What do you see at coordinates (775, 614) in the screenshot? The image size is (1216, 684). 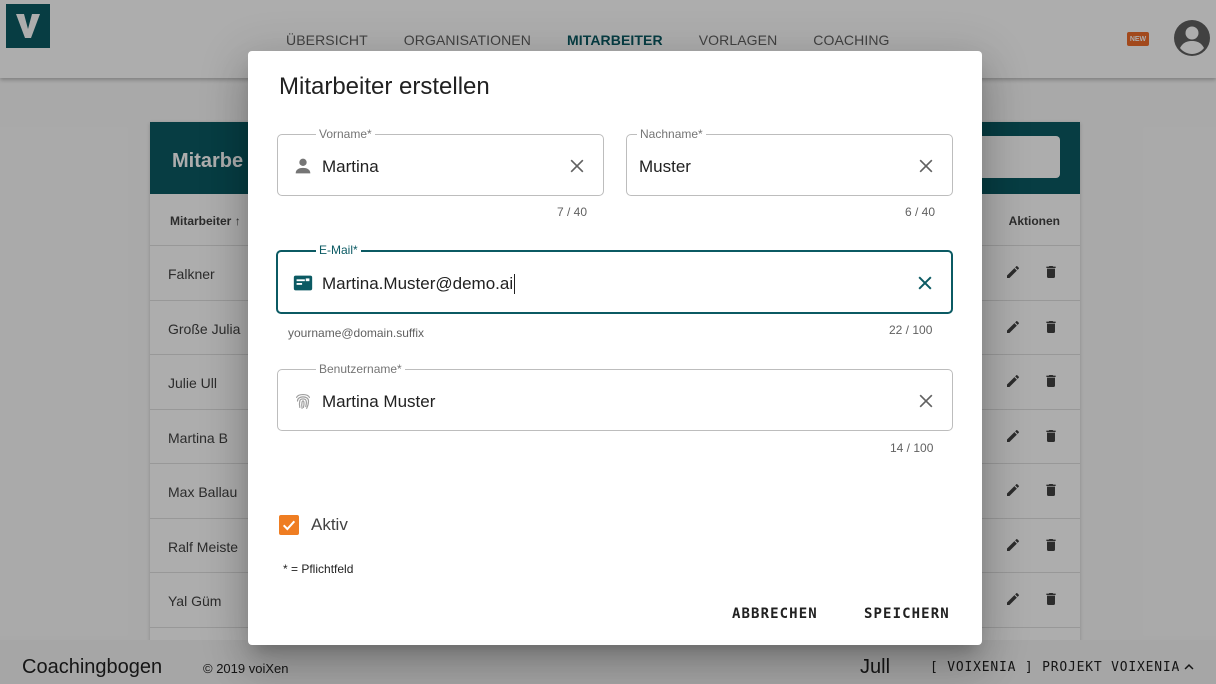 I see `cancel-button: ABBRECHEN` at bounding box center [775, 614].